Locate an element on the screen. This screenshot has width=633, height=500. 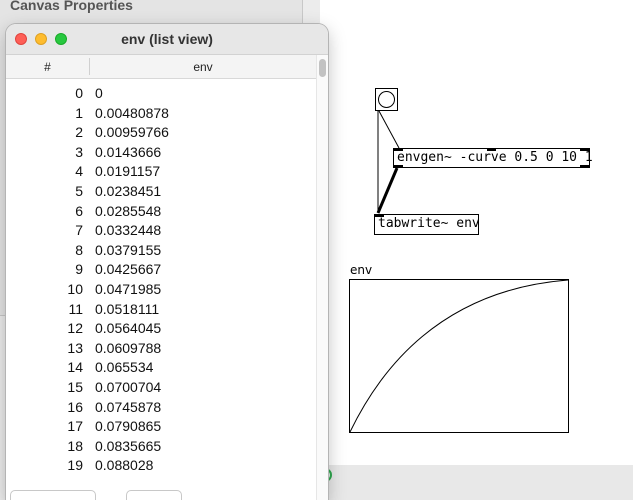
canvas-properties-title: Canvas Properties is located at coordinates (71, 6).